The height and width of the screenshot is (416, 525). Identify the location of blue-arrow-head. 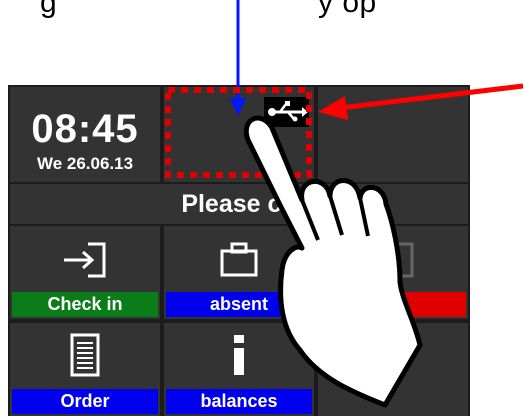
(238, 107).